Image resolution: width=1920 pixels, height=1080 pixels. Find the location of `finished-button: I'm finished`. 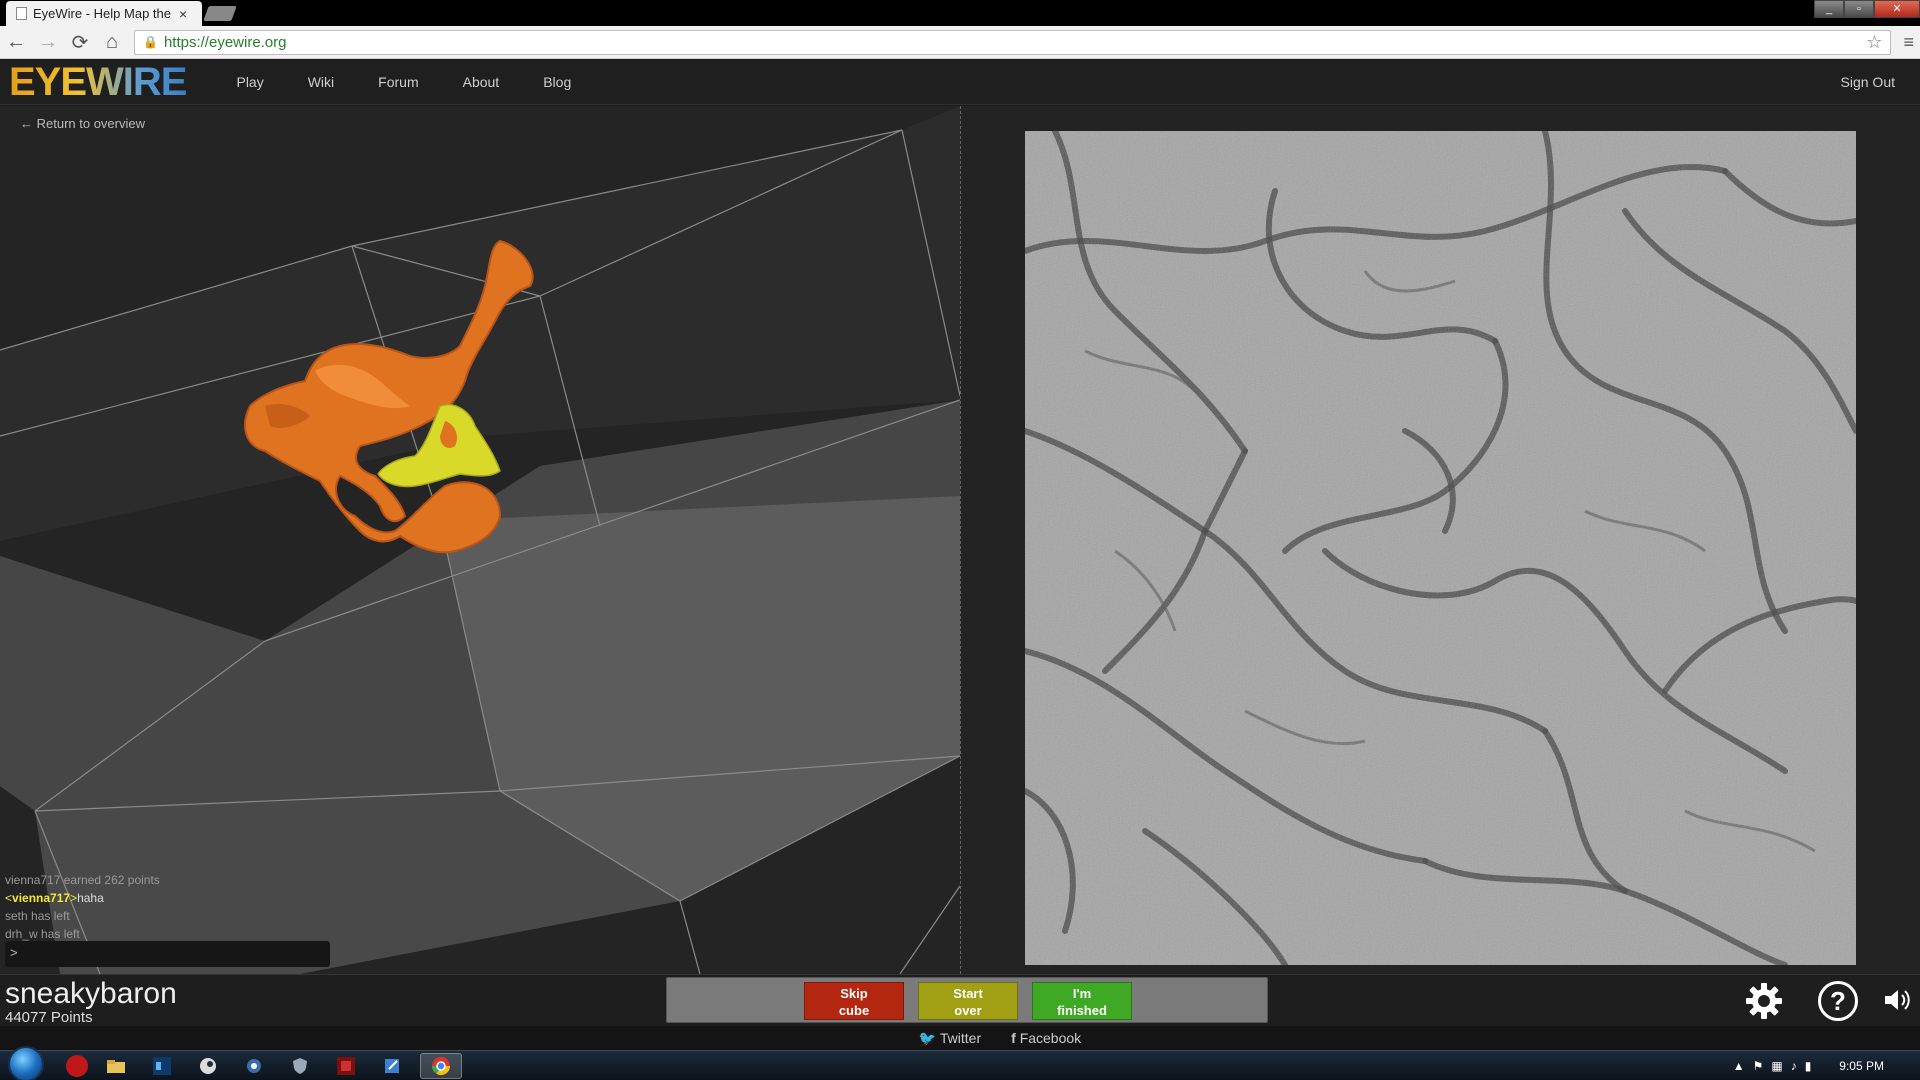

finished-button: I'm finished is located at coordinates (1082, 1001).